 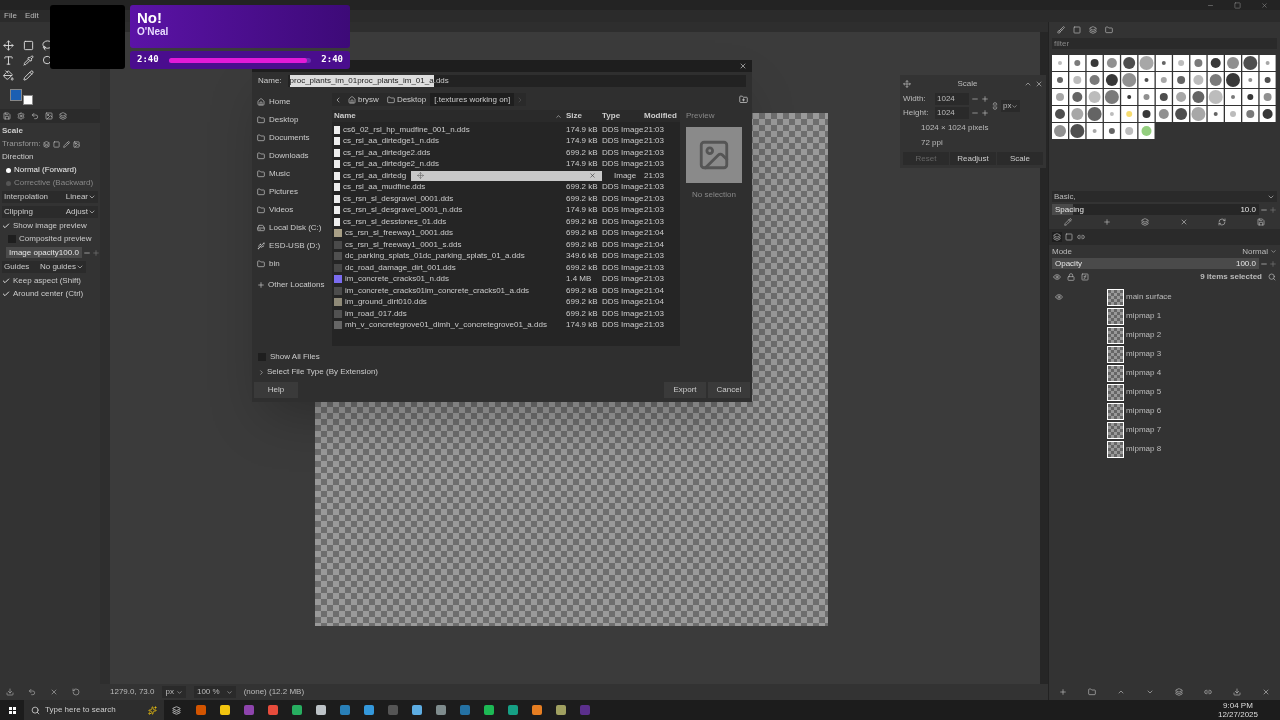 What do you see at coordinates (1085, 276) in the screenshot?
I see `effects-icon` at bounding box center [1085, 276].